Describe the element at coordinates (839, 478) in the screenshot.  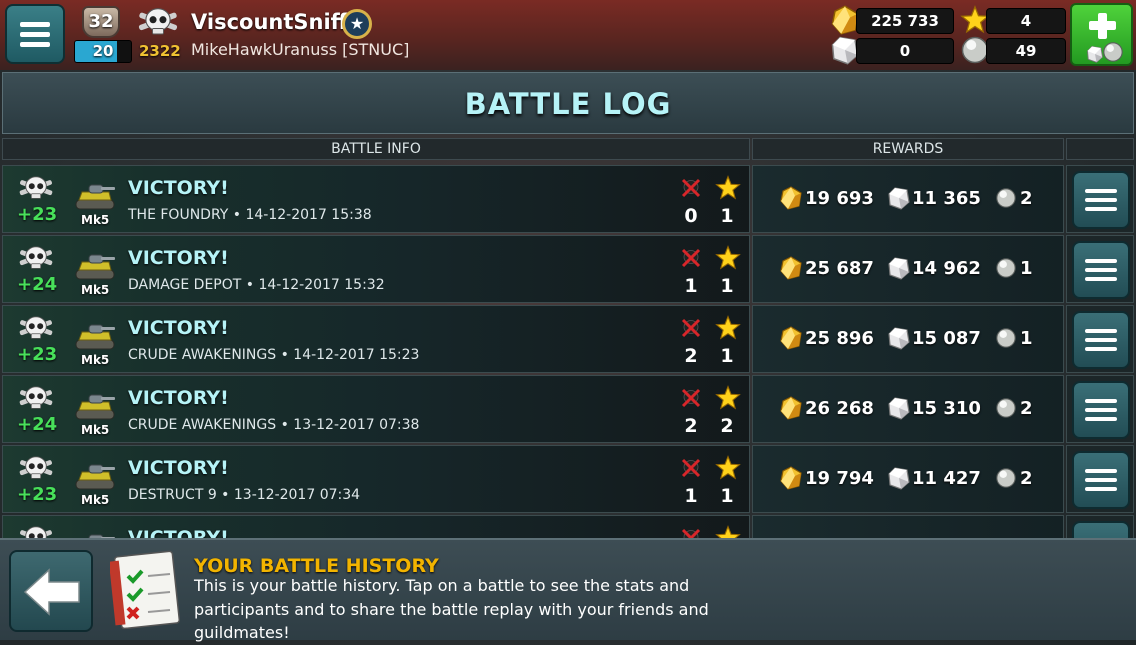
I see `reward-gold: 19 794` at that location.